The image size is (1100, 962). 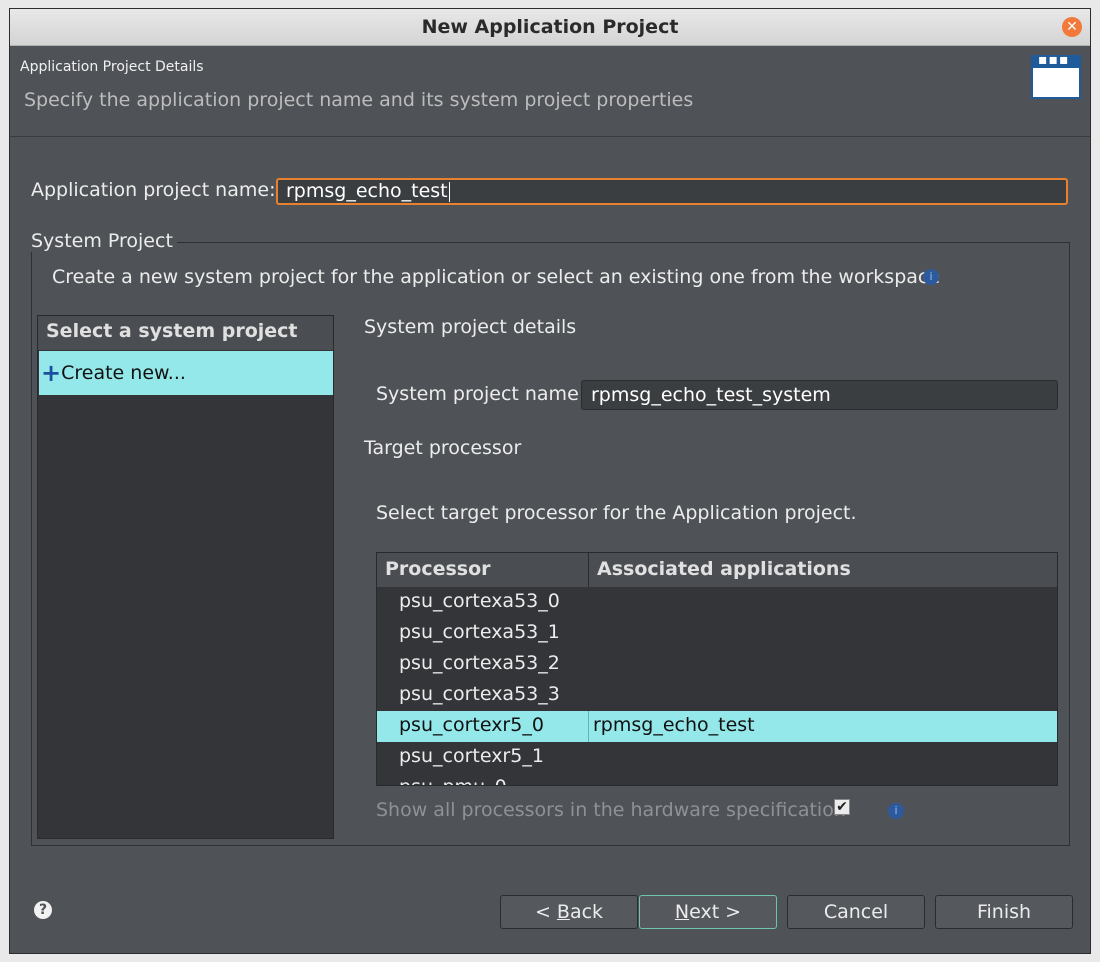 I want to click on associated-app: rpmsg_echo_test, so click(x=674, y=725).